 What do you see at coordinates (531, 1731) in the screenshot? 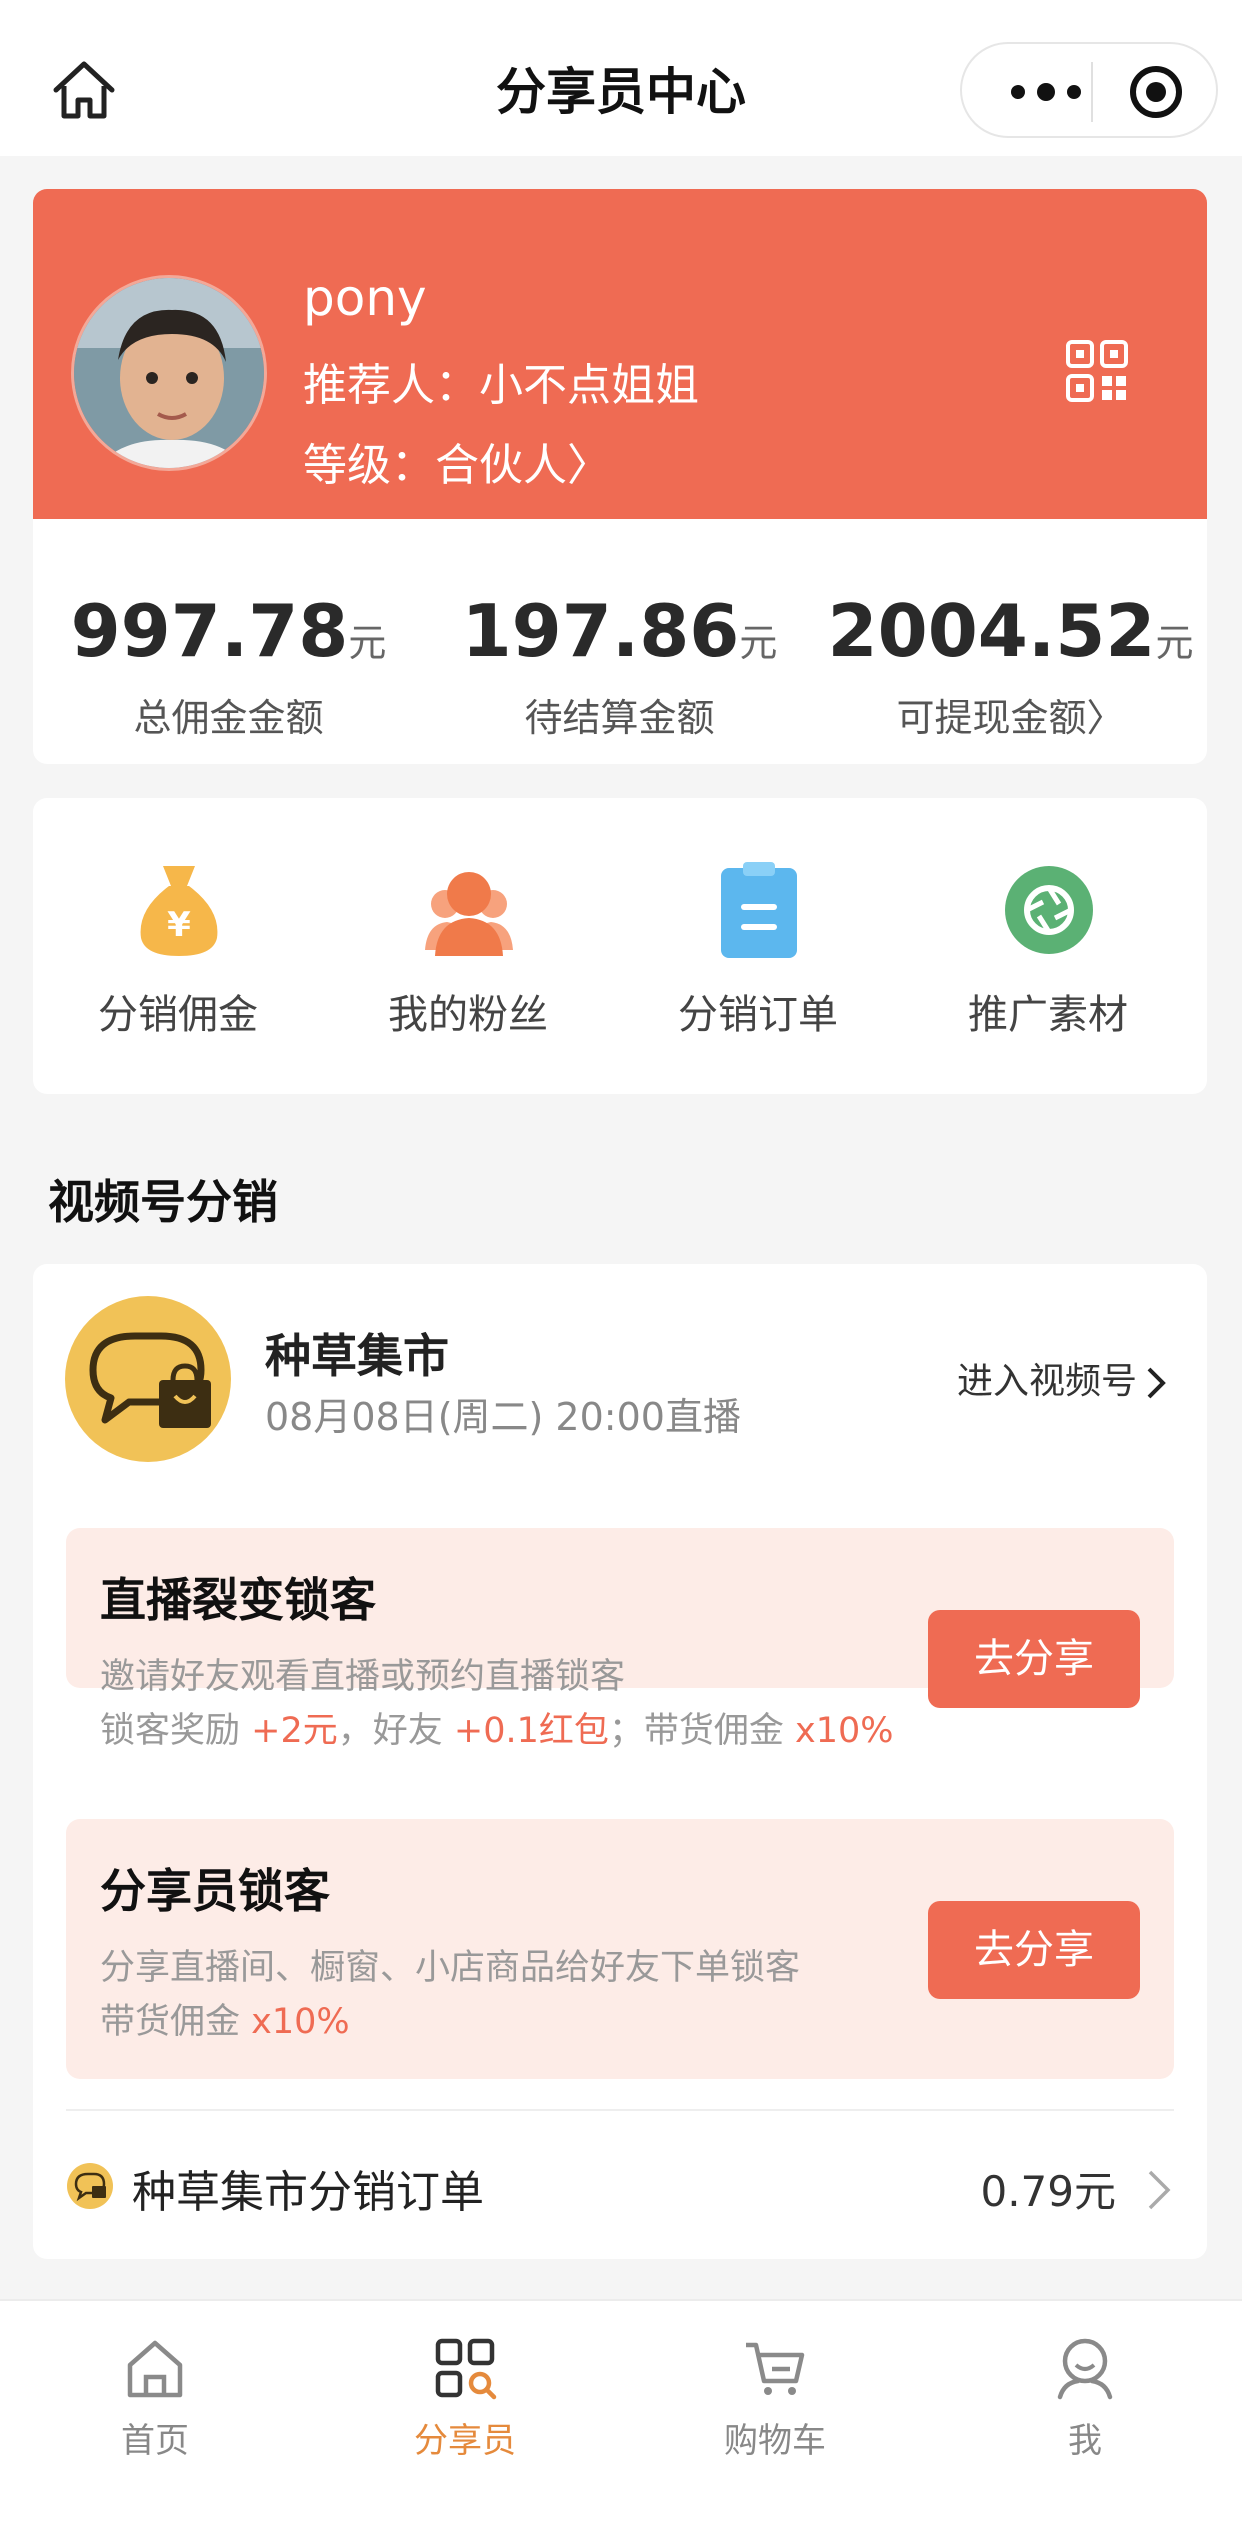
I see `friend-value: +0.1红包` at bounding box center [531, 1731].